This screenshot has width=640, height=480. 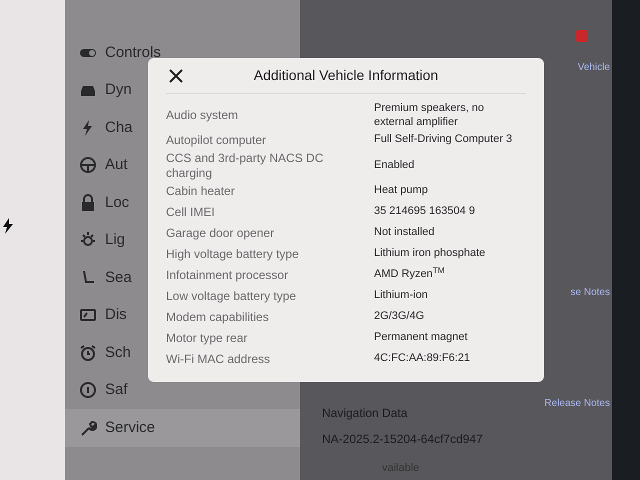 I want to click on version-text: NA-2025.2-15204-64cf7cd947, so click(x=403, y=439).